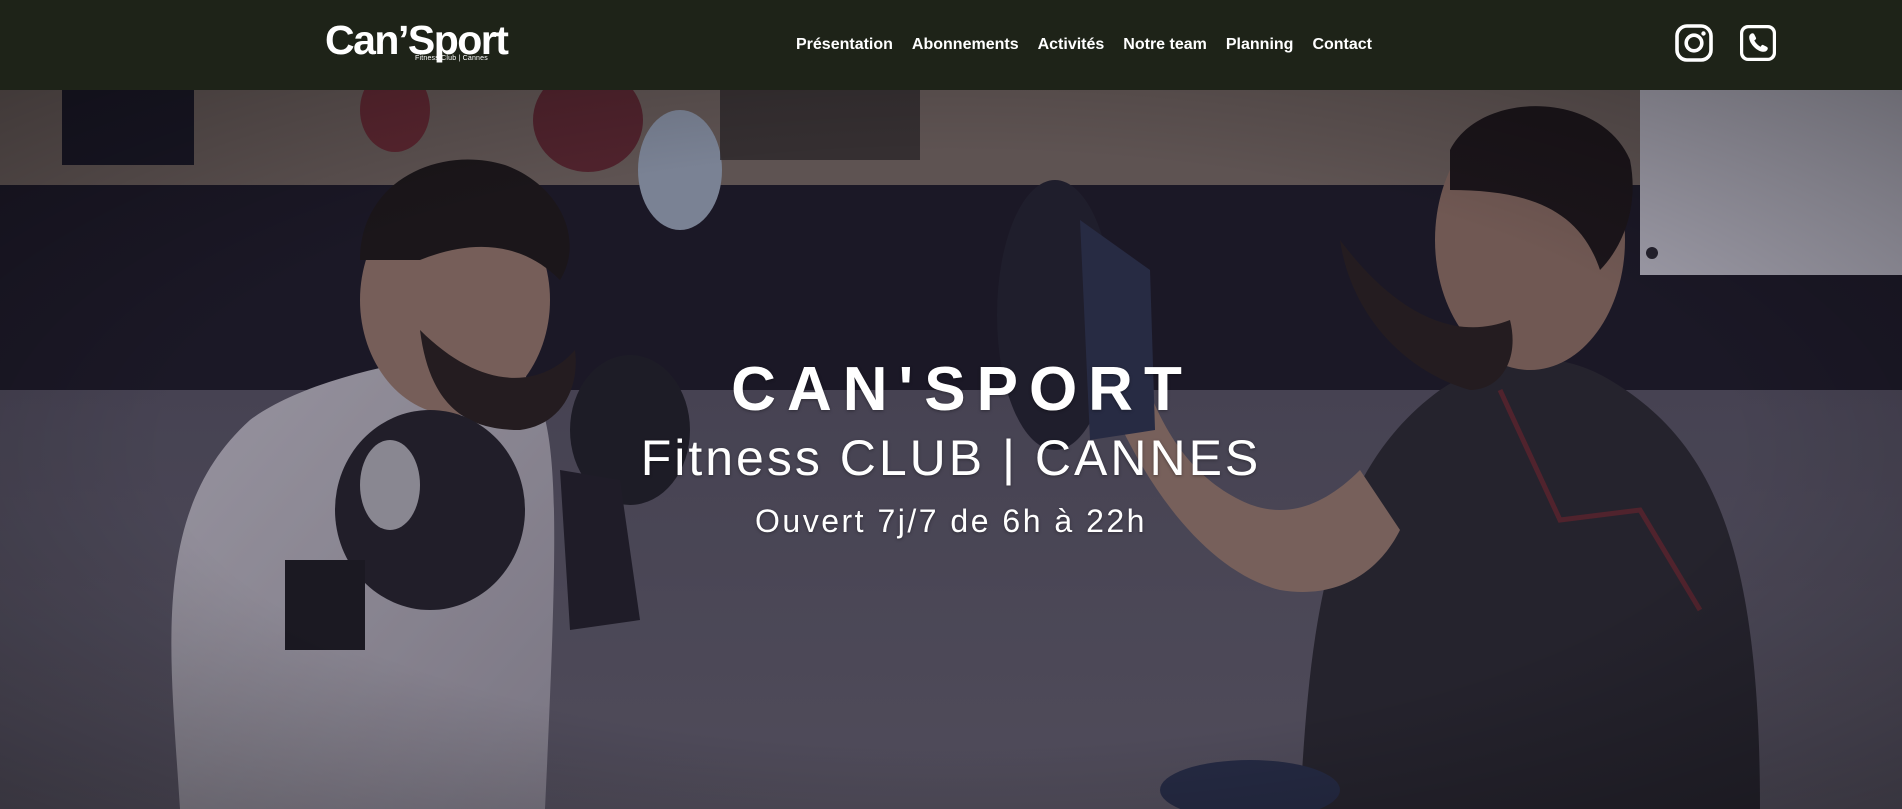 The width and height of the screenshot is (1902, 809). Describe the element at coordinates (844, 45) in the screenshot. I see `nav-item-presentation: Présentation` at that location.